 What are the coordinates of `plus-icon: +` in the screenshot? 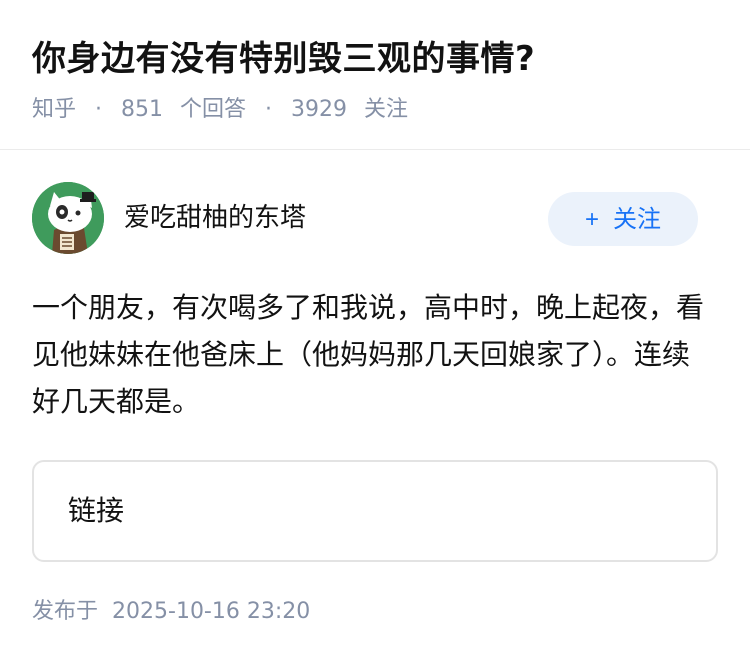 It's located at (591, 219).